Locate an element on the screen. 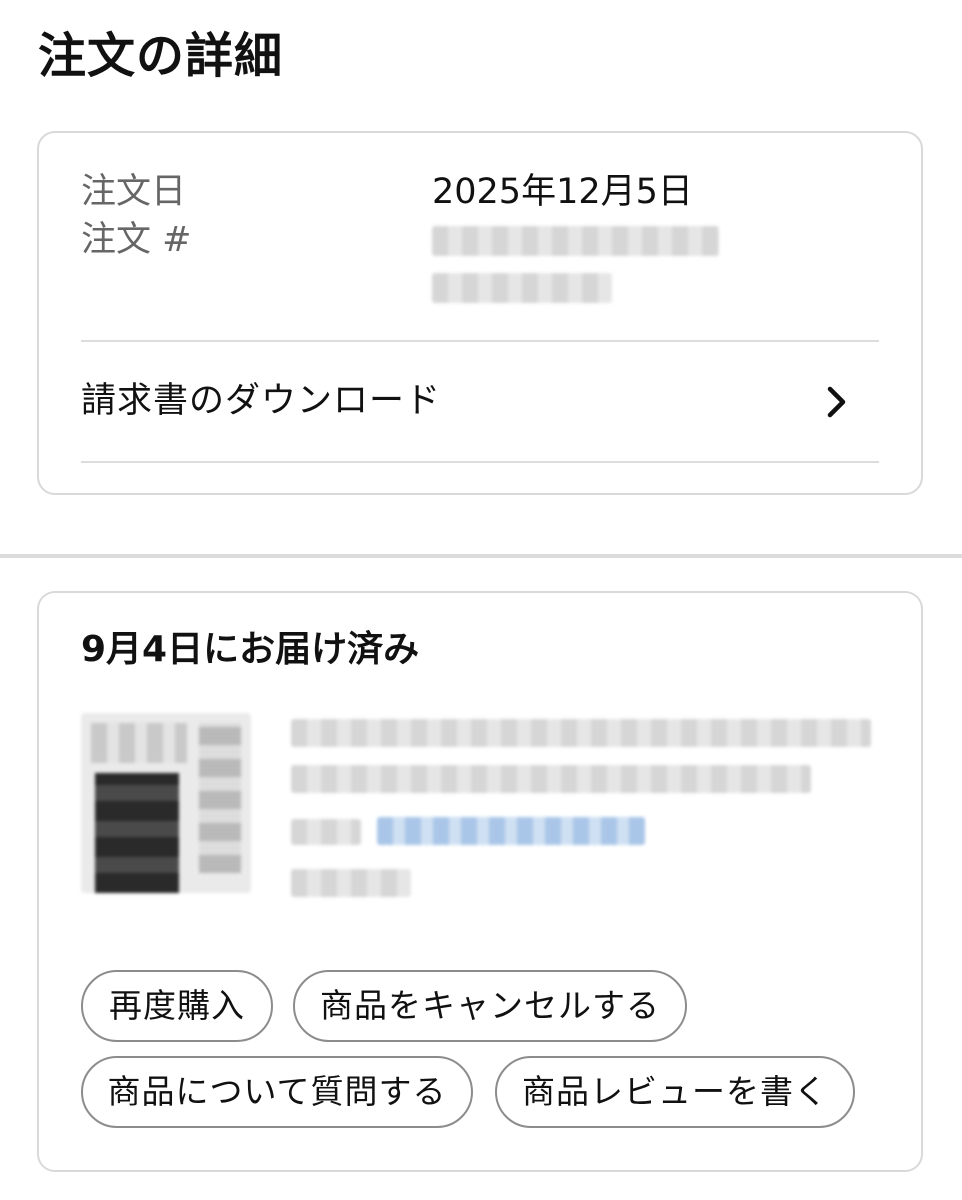  seller-link-redacted is located at coordinates (511, 831).